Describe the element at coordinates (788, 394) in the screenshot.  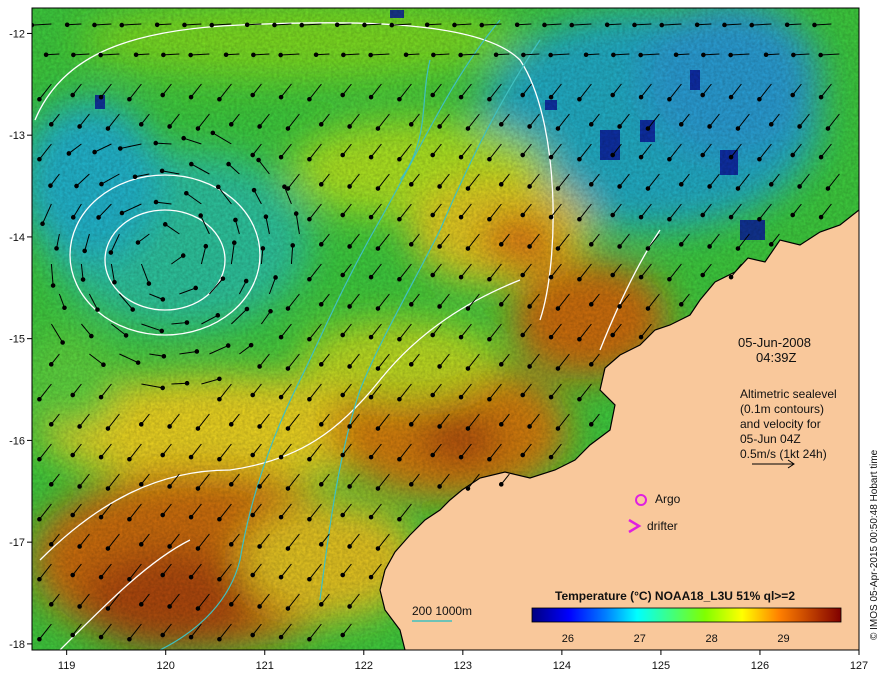
I see `svg-text: Altimetric sealevel` at that location.